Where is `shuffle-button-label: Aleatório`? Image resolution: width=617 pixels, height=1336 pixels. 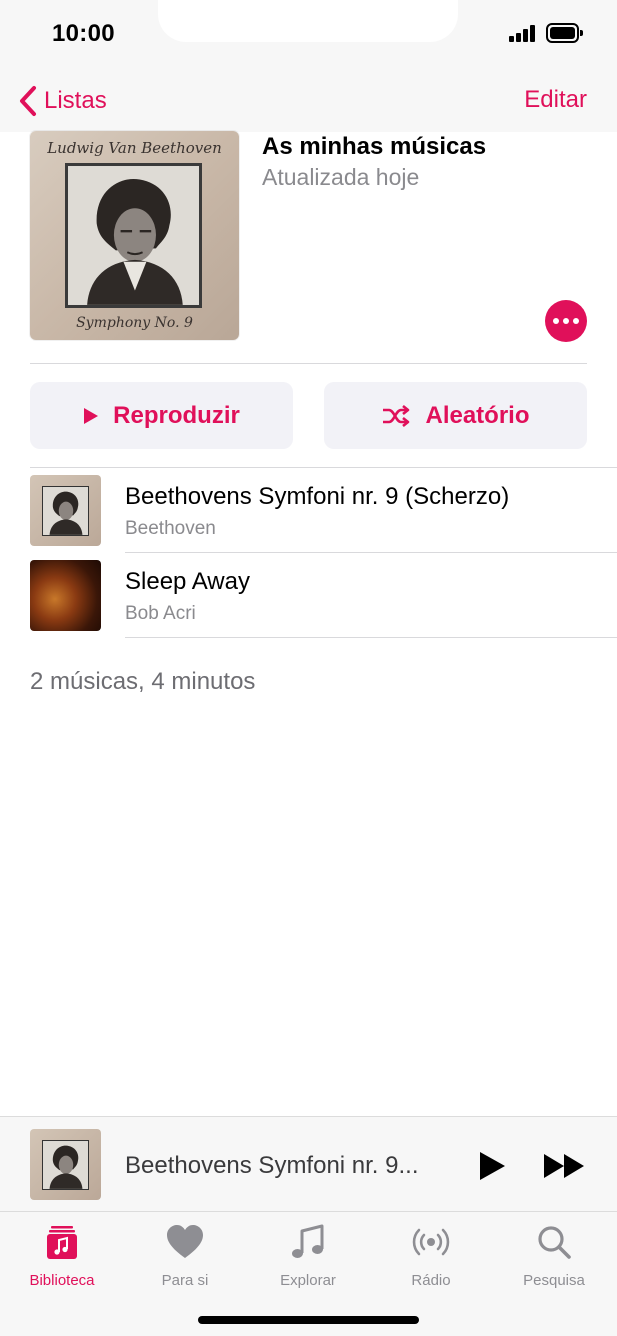
shuffle-button-label: Aleatório is located at coordinates (477, 415).